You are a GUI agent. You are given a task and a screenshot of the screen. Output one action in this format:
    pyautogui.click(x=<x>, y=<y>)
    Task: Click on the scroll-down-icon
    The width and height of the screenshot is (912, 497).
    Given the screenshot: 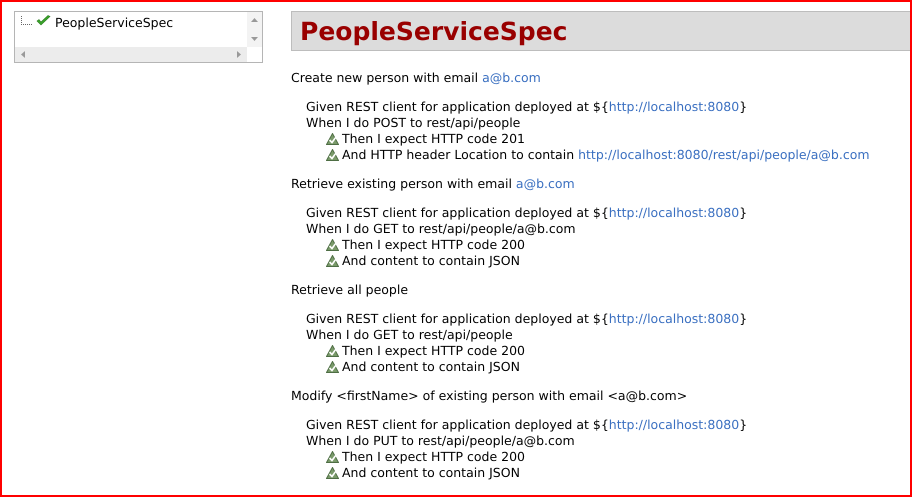 What is the action you would take?
    pyautogui.click(x=254, y=39)
    